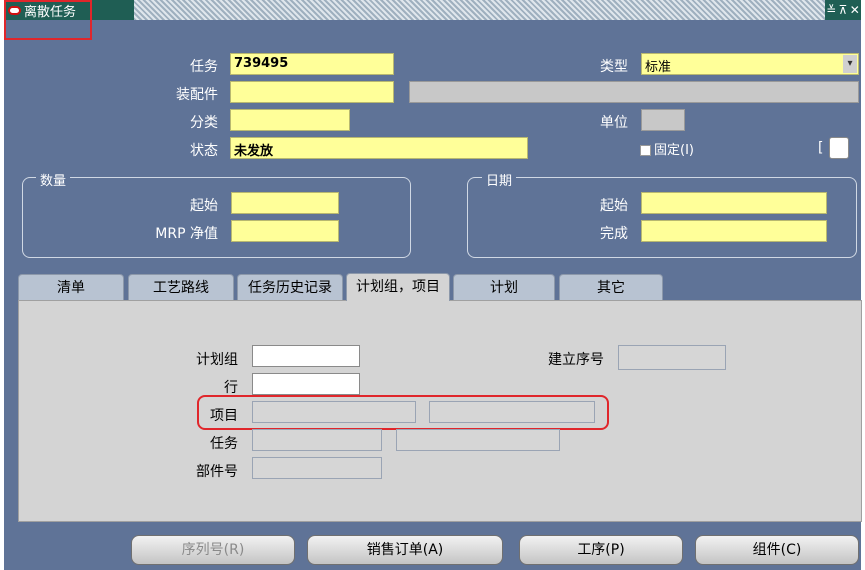 Image resolution: width=865 pixels, height=570 pixels. What do you see at coordinates (379, 148) in the screenshot?
I see `status-field: 未发放` at bounding box center [379, 148].